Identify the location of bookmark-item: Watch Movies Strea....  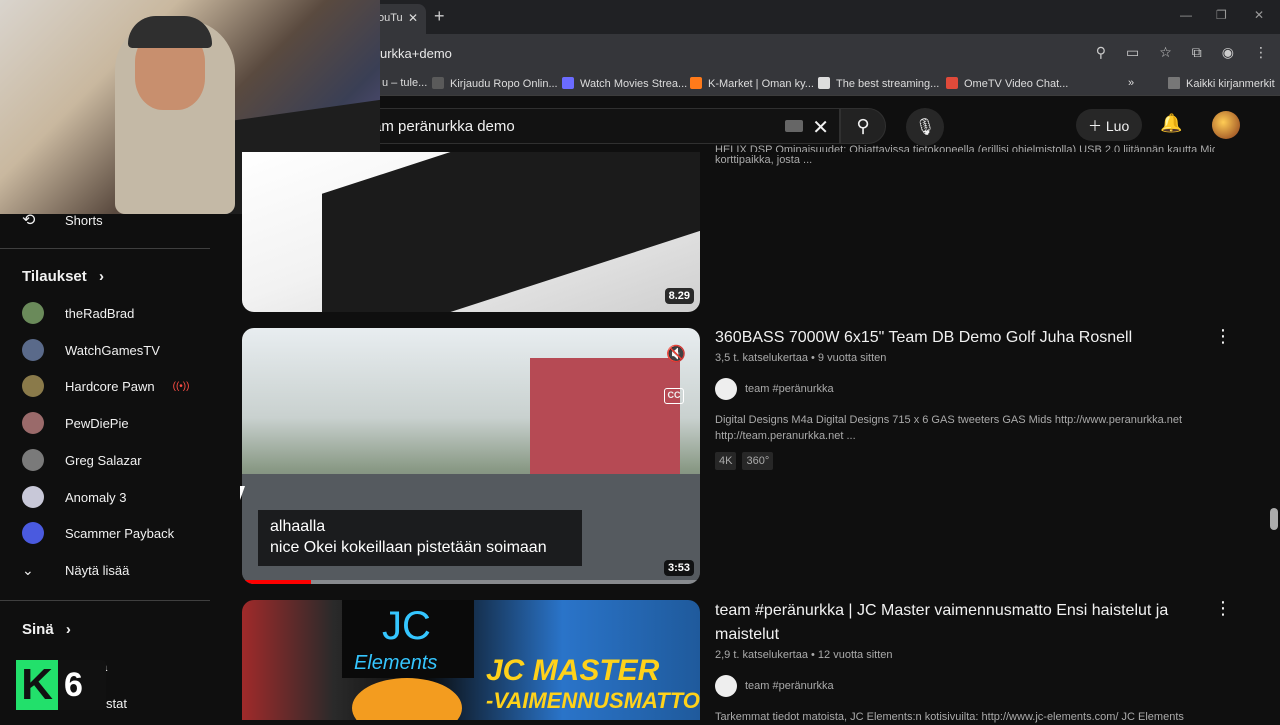
(624, 83).